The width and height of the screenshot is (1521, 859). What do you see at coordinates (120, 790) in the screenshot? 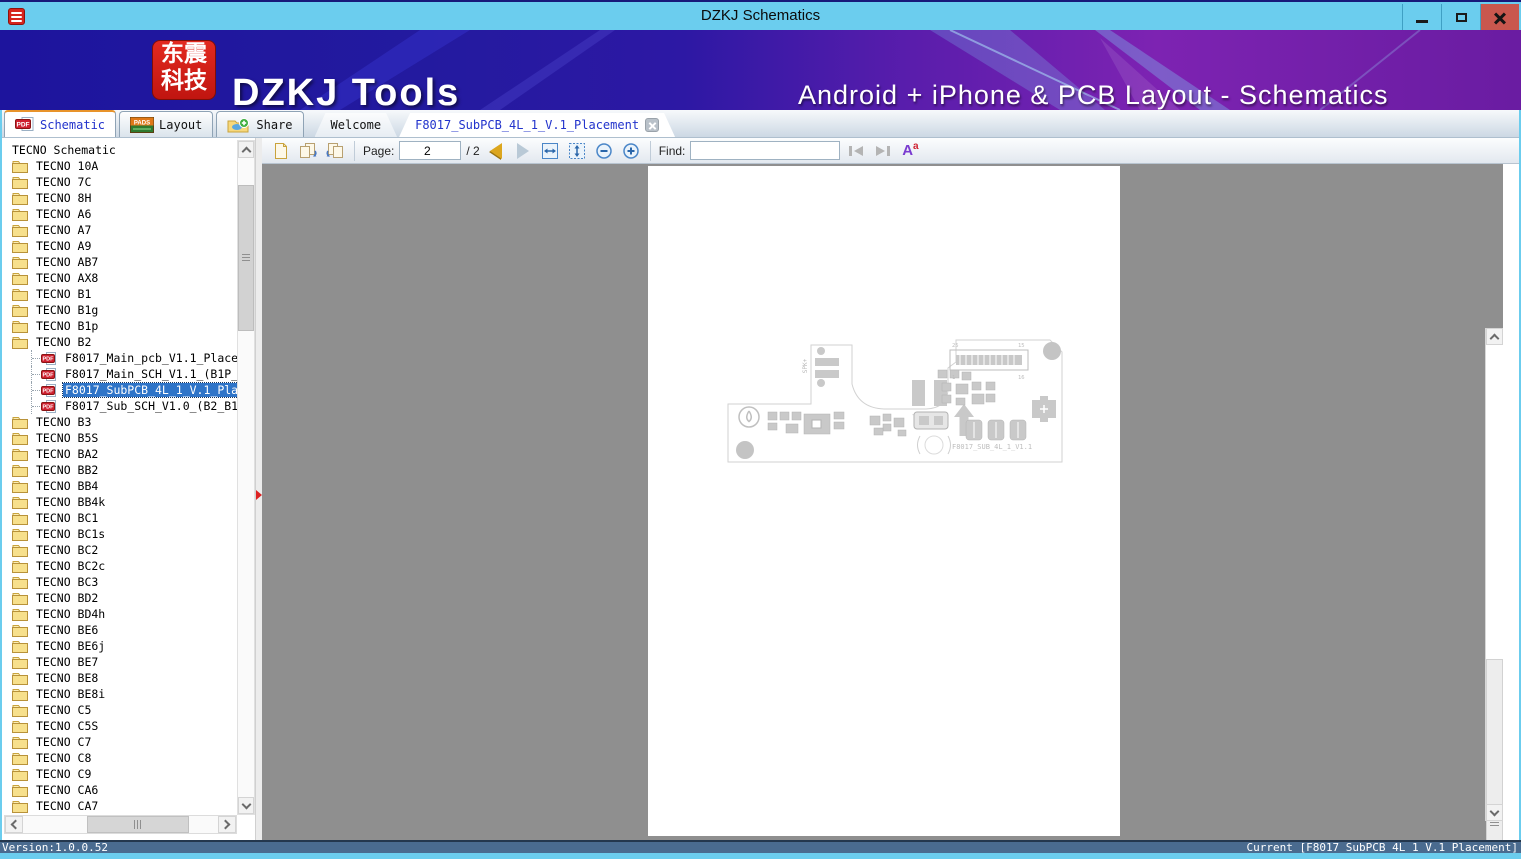
I see `tree-item: PDF TECNO CA6` at bounding box center [120, 790].